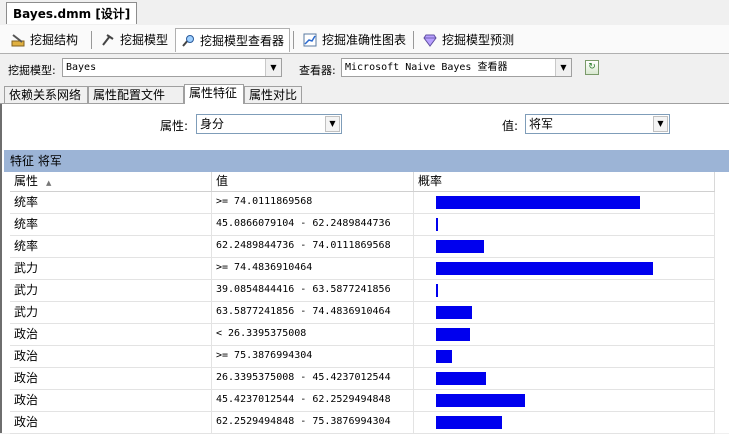  I want to click on subtab-attribute-characteristics: 属性特征, so click(214, 94).